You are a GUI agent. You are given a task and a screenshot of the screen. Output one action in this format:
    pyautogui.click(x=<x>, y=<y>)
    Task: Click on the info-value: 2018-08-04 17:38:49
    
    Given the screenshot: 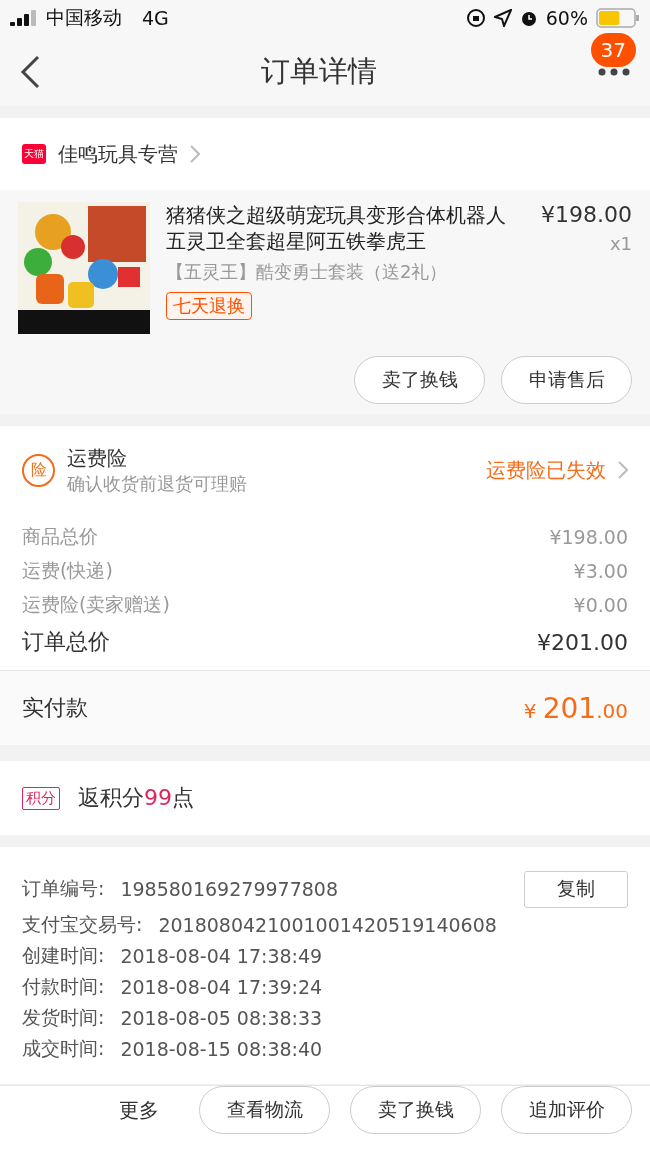 What is the action you would take?
    pyautogui.click(x=221, y=955)
    